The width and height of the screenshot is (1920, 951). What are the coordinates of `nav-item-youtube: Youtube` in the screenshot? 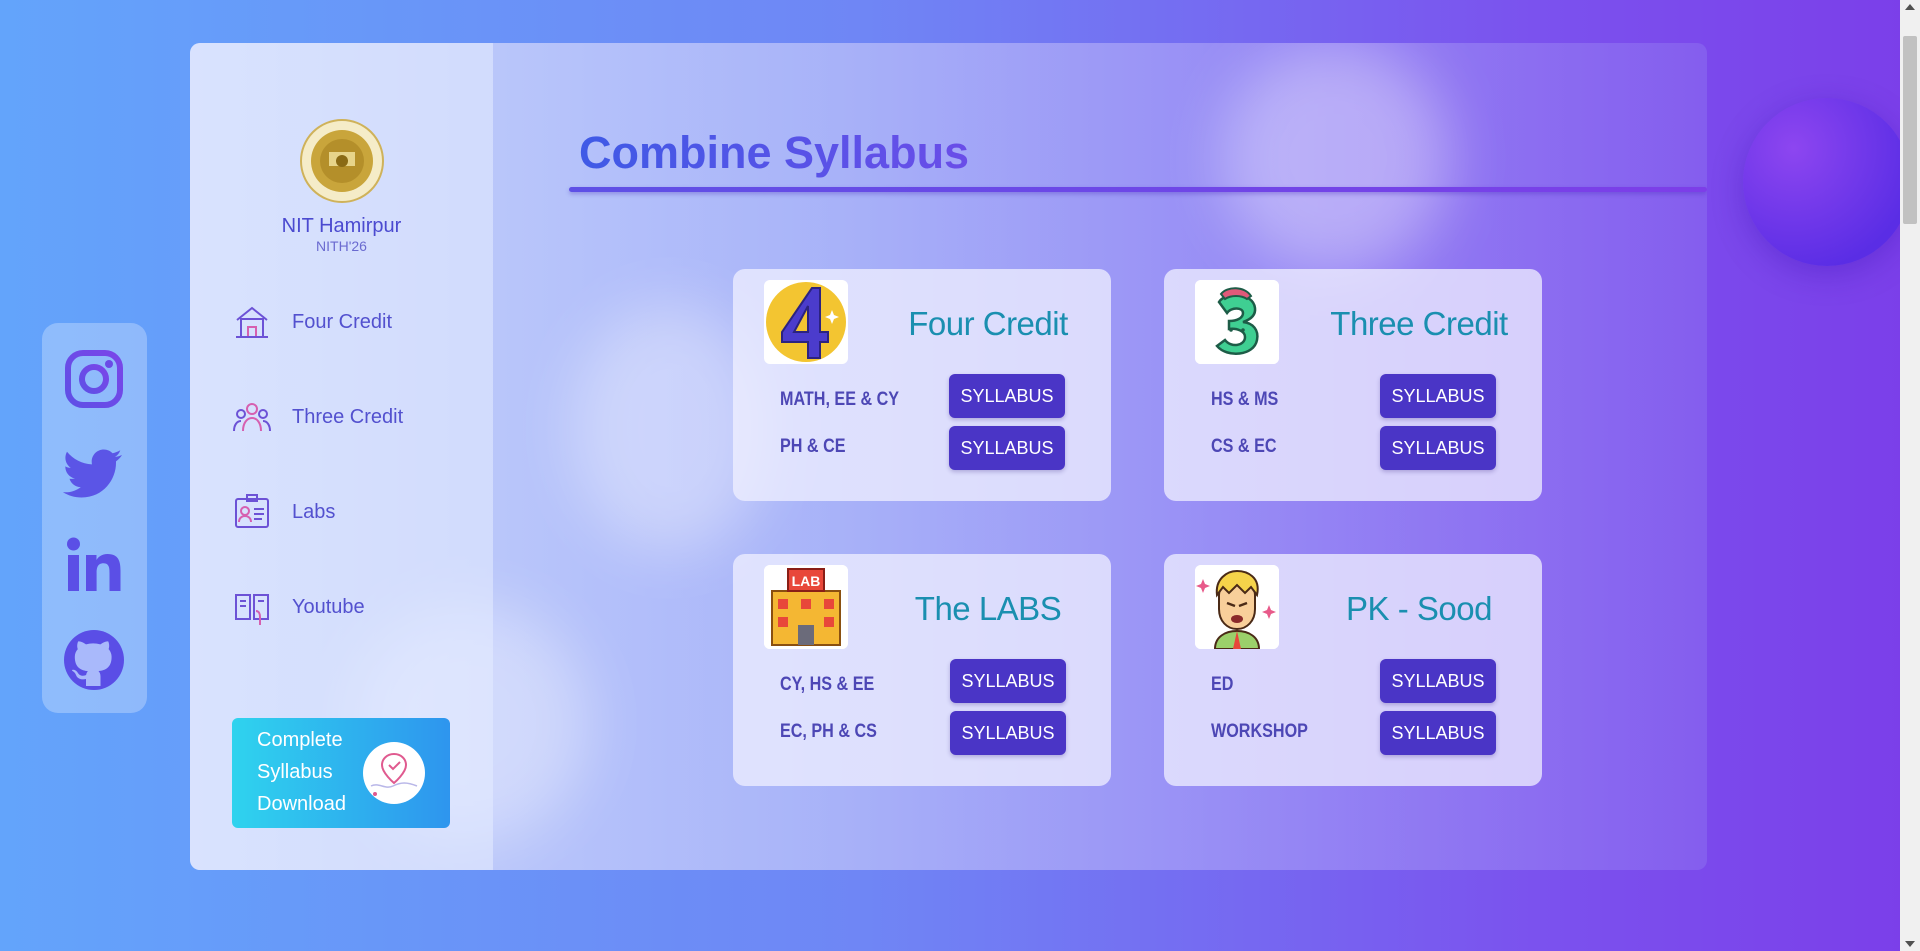 It's located at (352, 607).